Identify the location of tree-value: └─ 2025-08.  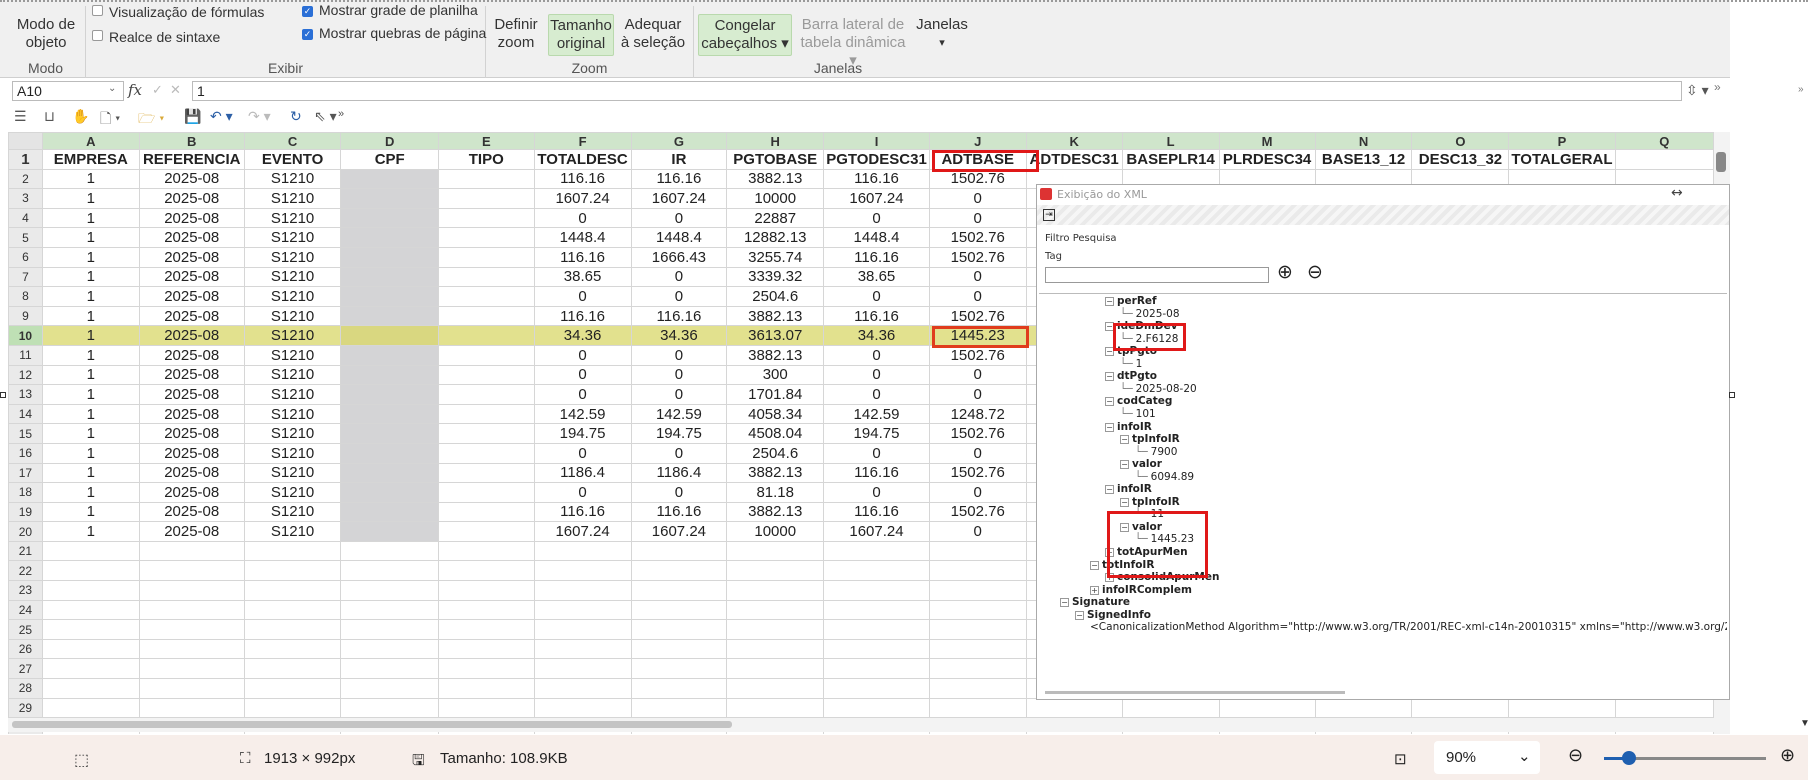
(1150, 314).